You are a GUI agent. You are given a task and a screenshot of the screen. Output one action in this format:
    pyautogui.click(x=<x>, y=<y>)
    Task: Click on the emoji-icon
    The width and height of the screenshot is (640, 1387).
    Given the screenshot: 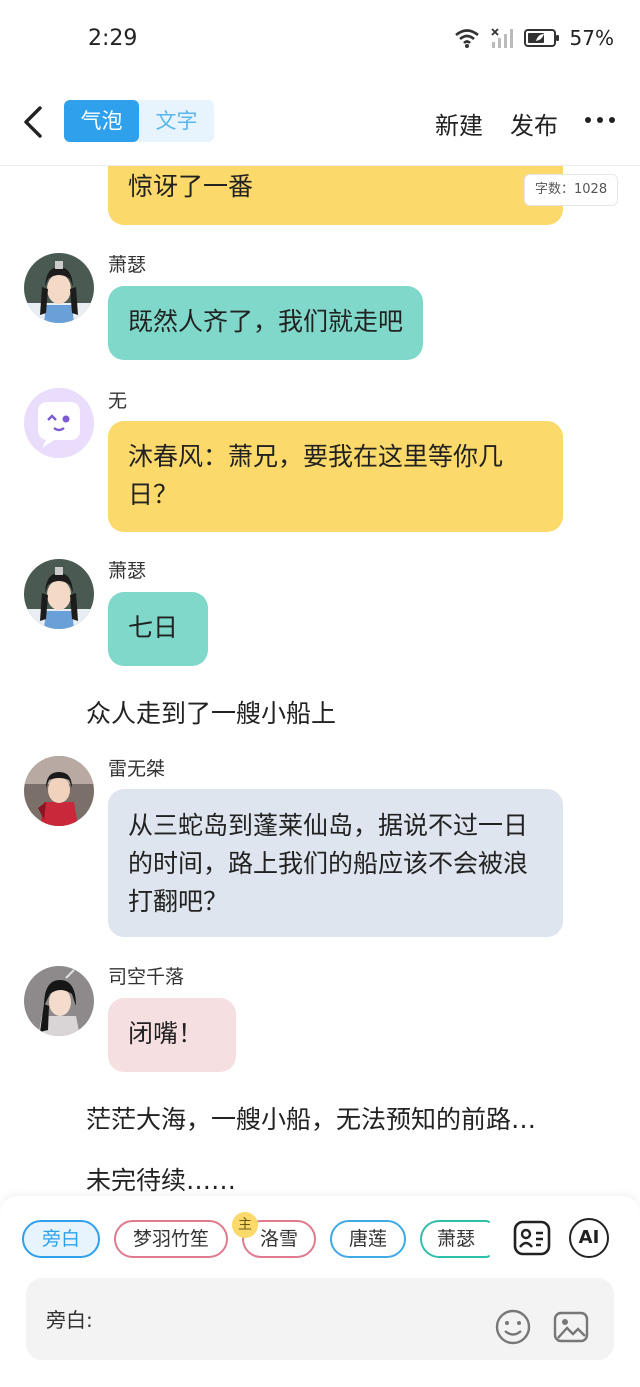 What is the action you would take?
    pyautogui.click(x=513, y=1327)
    